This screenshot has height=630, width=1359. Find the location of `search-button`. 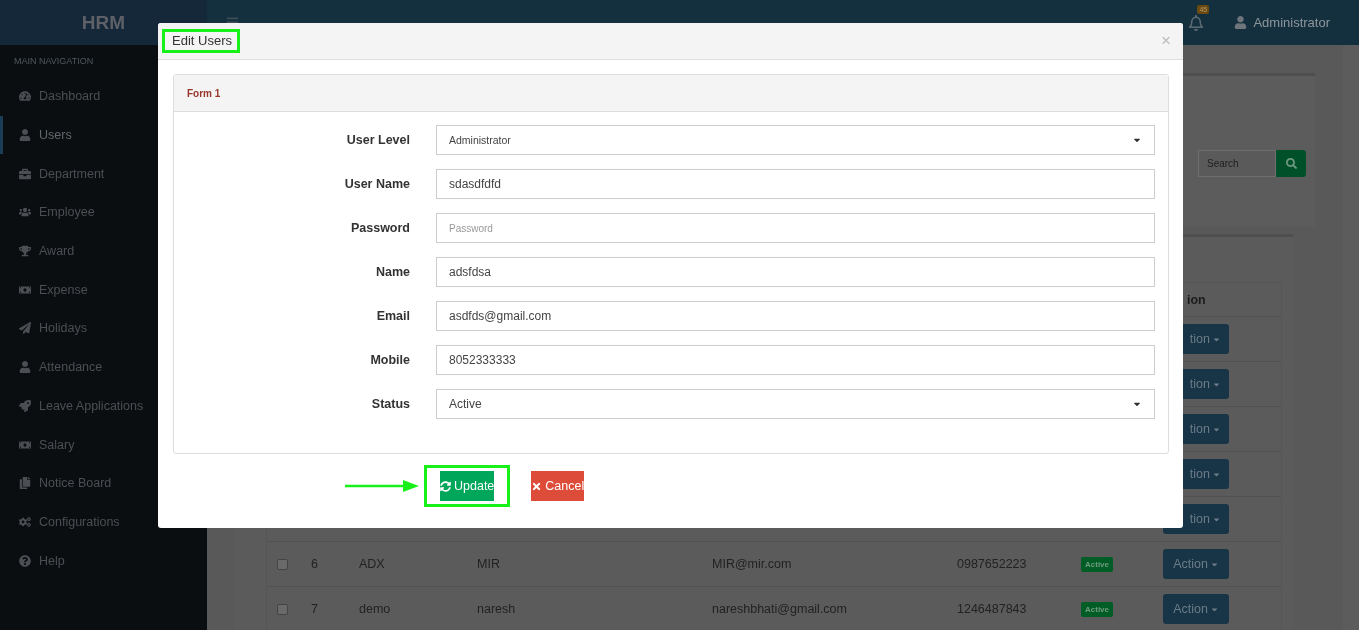

search-button is located at coordinates (1291, 163).